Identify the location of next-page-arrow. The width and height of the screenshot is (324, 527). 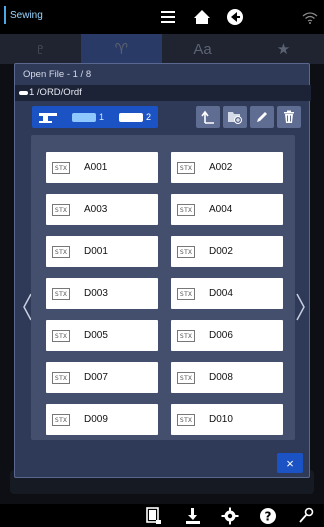
(301, 307).